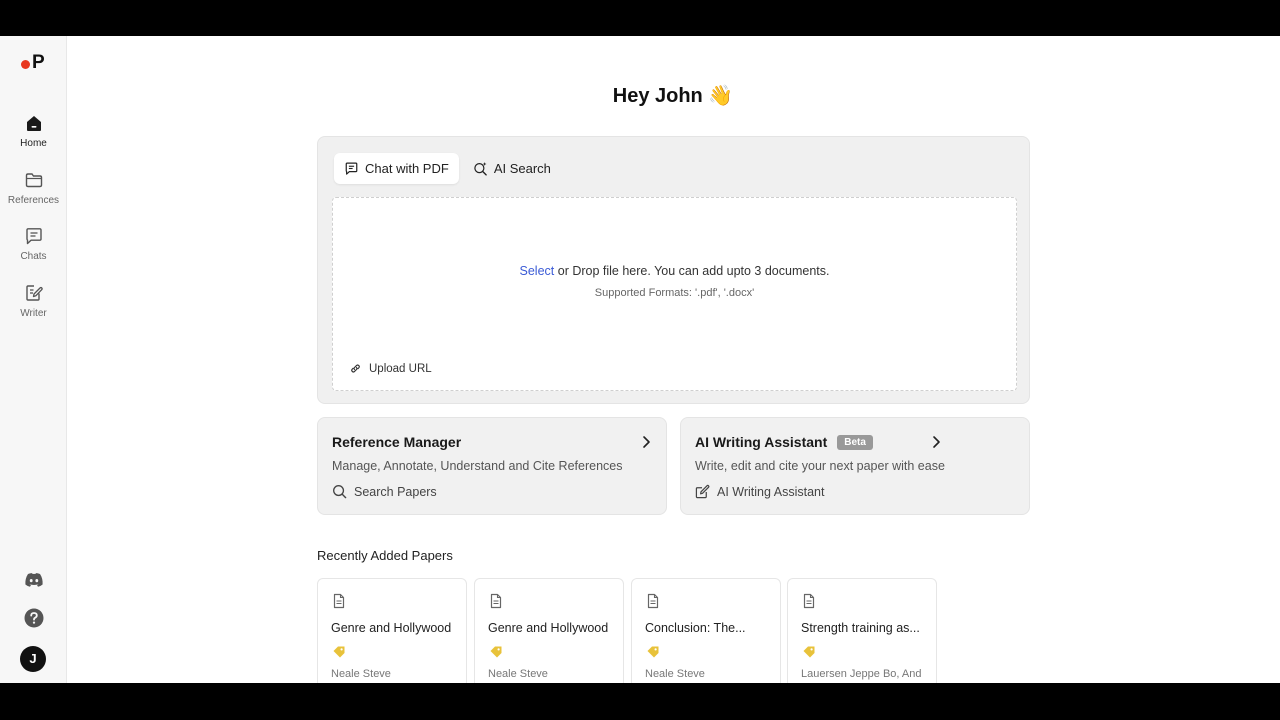 The height and width of the screenshot is (720, 1280). I want to click on edit-icon, so click(702, 491).